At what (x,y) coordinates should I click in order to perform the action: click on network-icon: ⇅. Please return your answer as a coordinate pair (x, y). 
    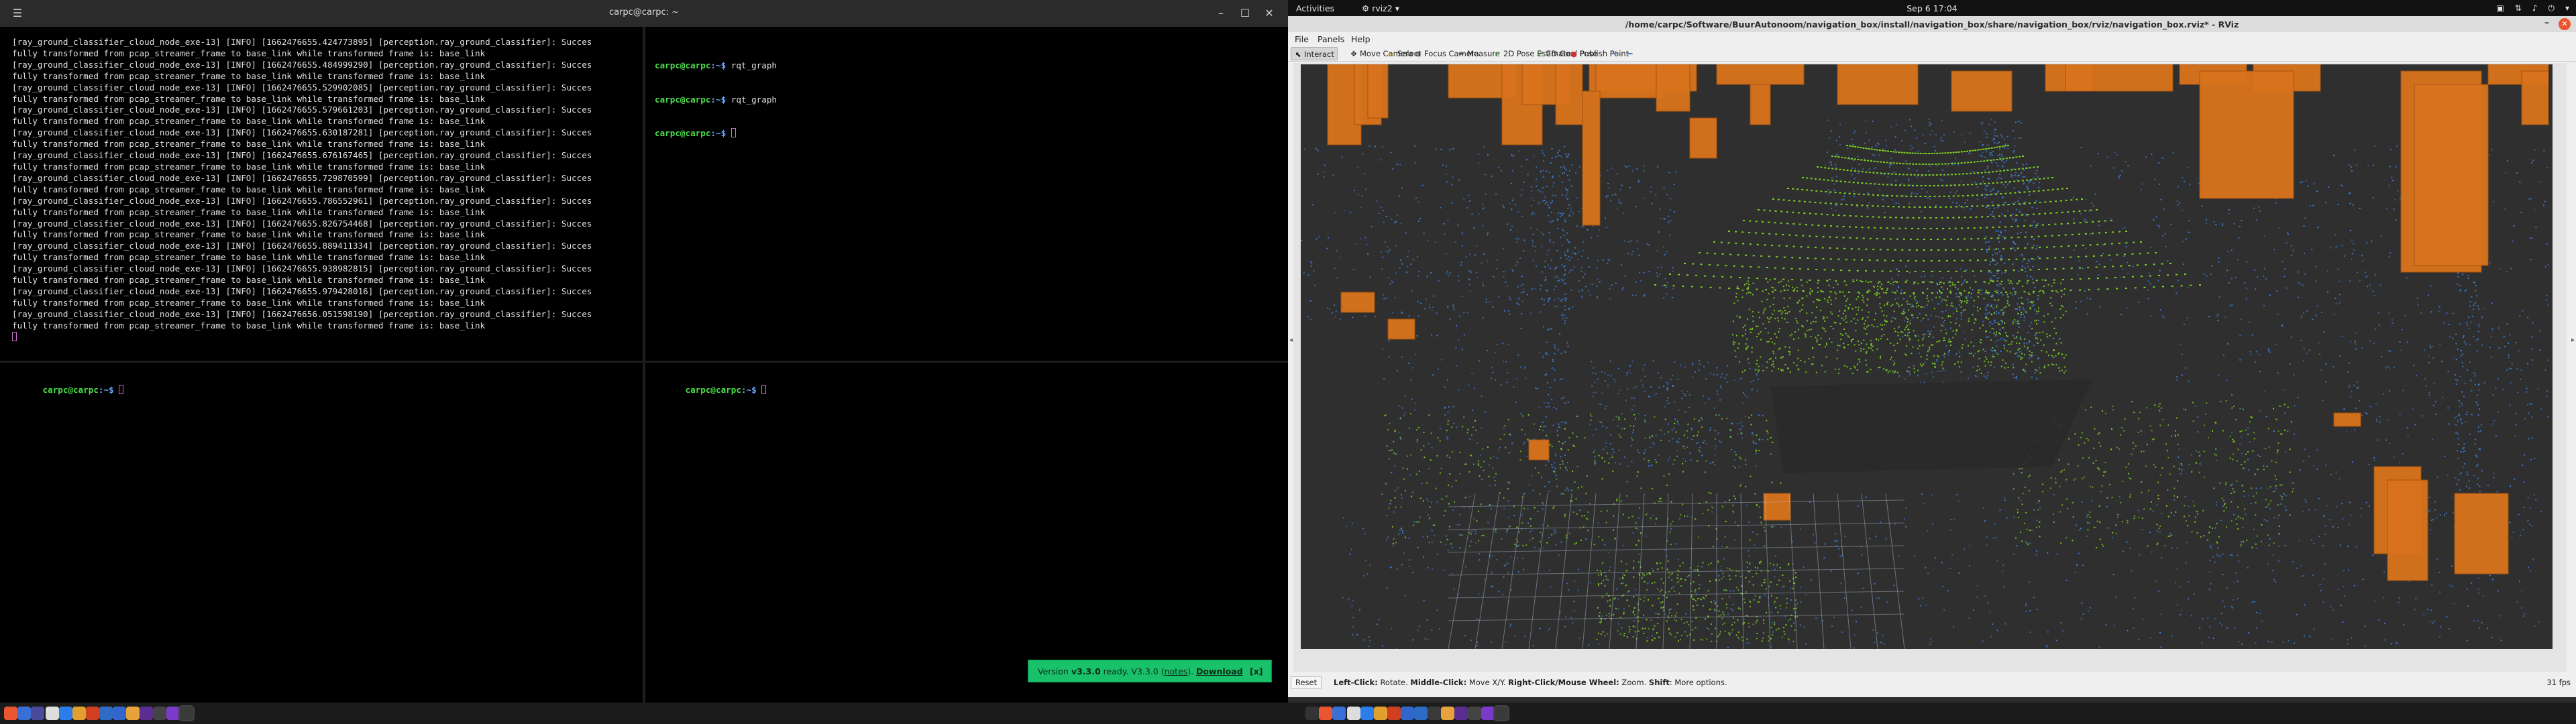
    Looking at the image, I should click on (2518, 8).